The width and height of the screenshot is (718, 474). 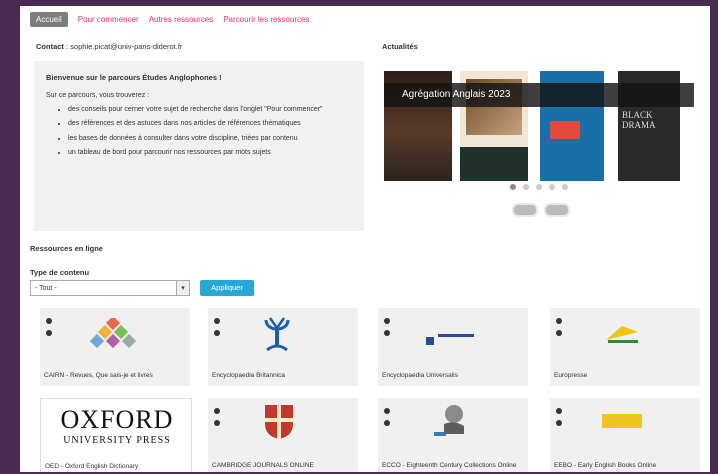 What do you see at coordinates (98, 375) in the screenshot?
I see `resource-card-label: CAIRN - Revues, Que sais-je et livres` at bounding box center [98, 375].